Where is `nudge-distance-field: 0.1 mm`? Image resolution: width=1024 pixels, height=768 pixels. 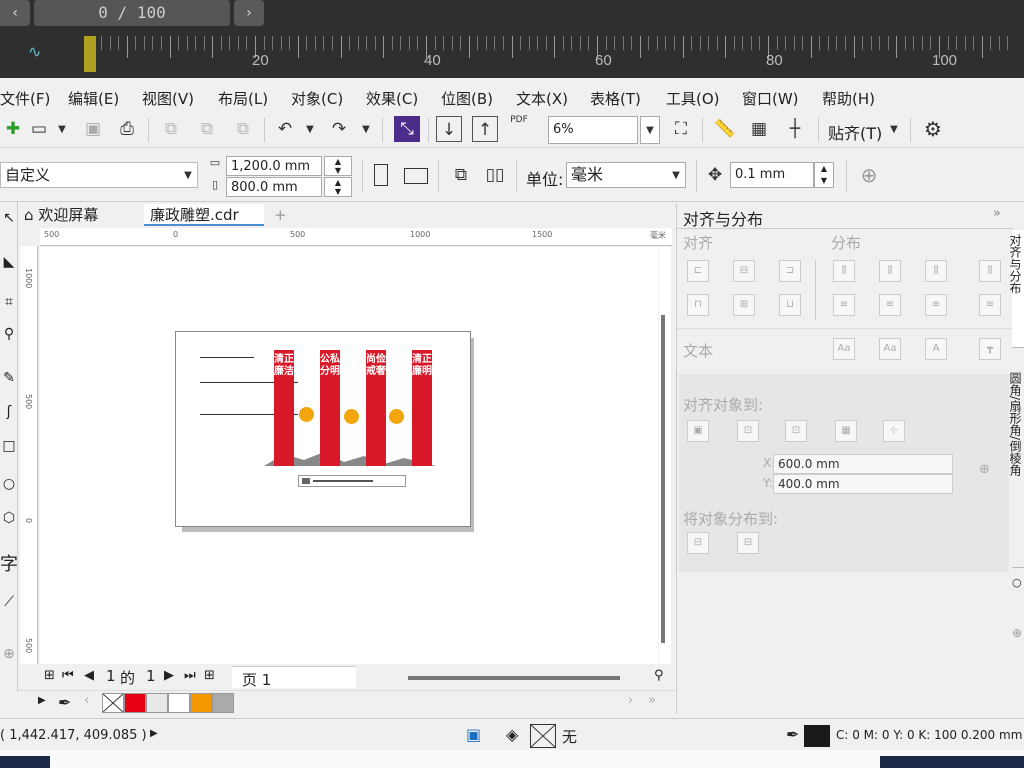 nudge-distance-field: 0.1 mm is located at coordinates (772, 175).